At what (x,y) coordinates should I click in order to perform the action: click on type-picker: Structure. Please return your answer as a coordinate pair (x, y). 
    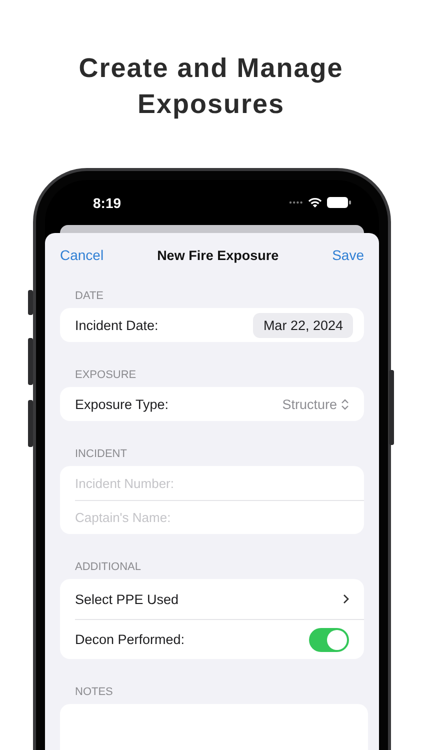
    Looking at the image, I should click on (315, 404).